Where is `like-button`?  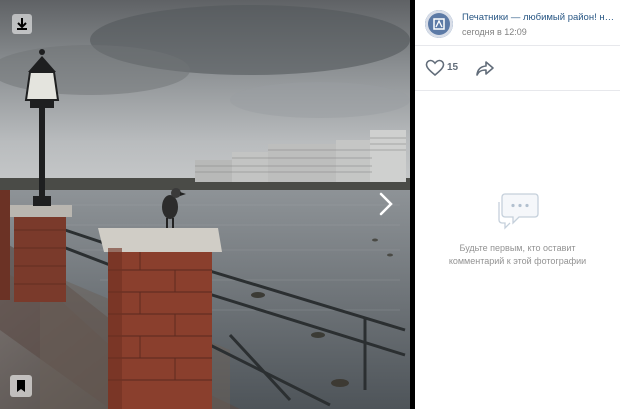 like-button is located at coordinates (435, 68).